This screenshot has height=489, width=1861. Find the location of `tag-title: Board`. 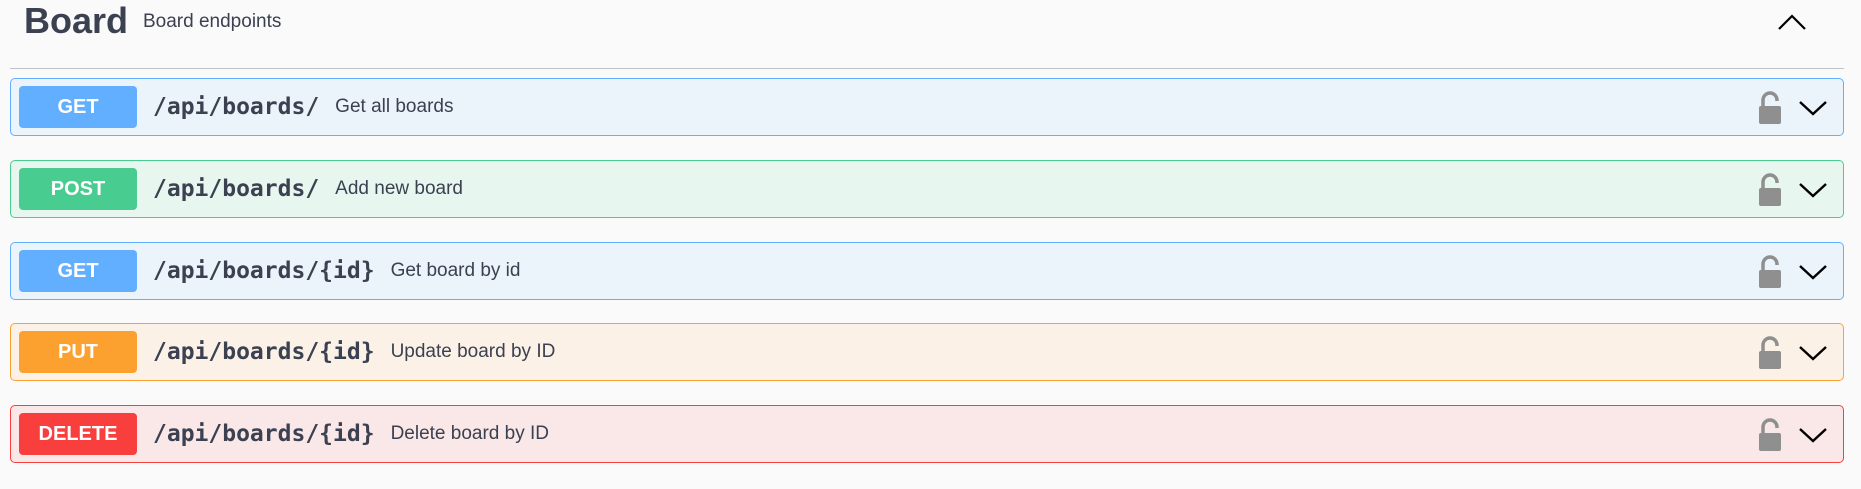

tag-title: Board is located at coordinates (76, 20).